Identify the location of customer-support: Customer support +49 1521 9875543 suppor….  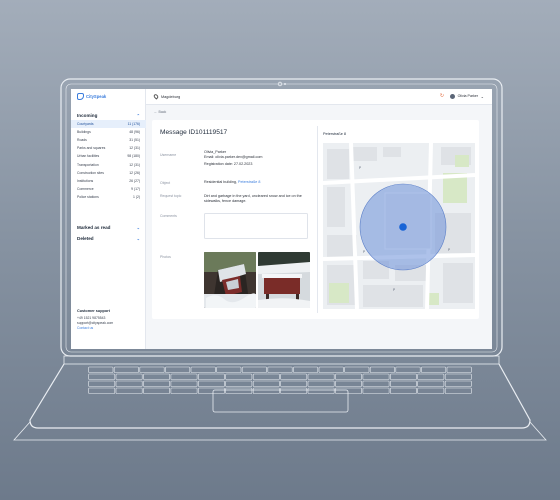
(95, 320).